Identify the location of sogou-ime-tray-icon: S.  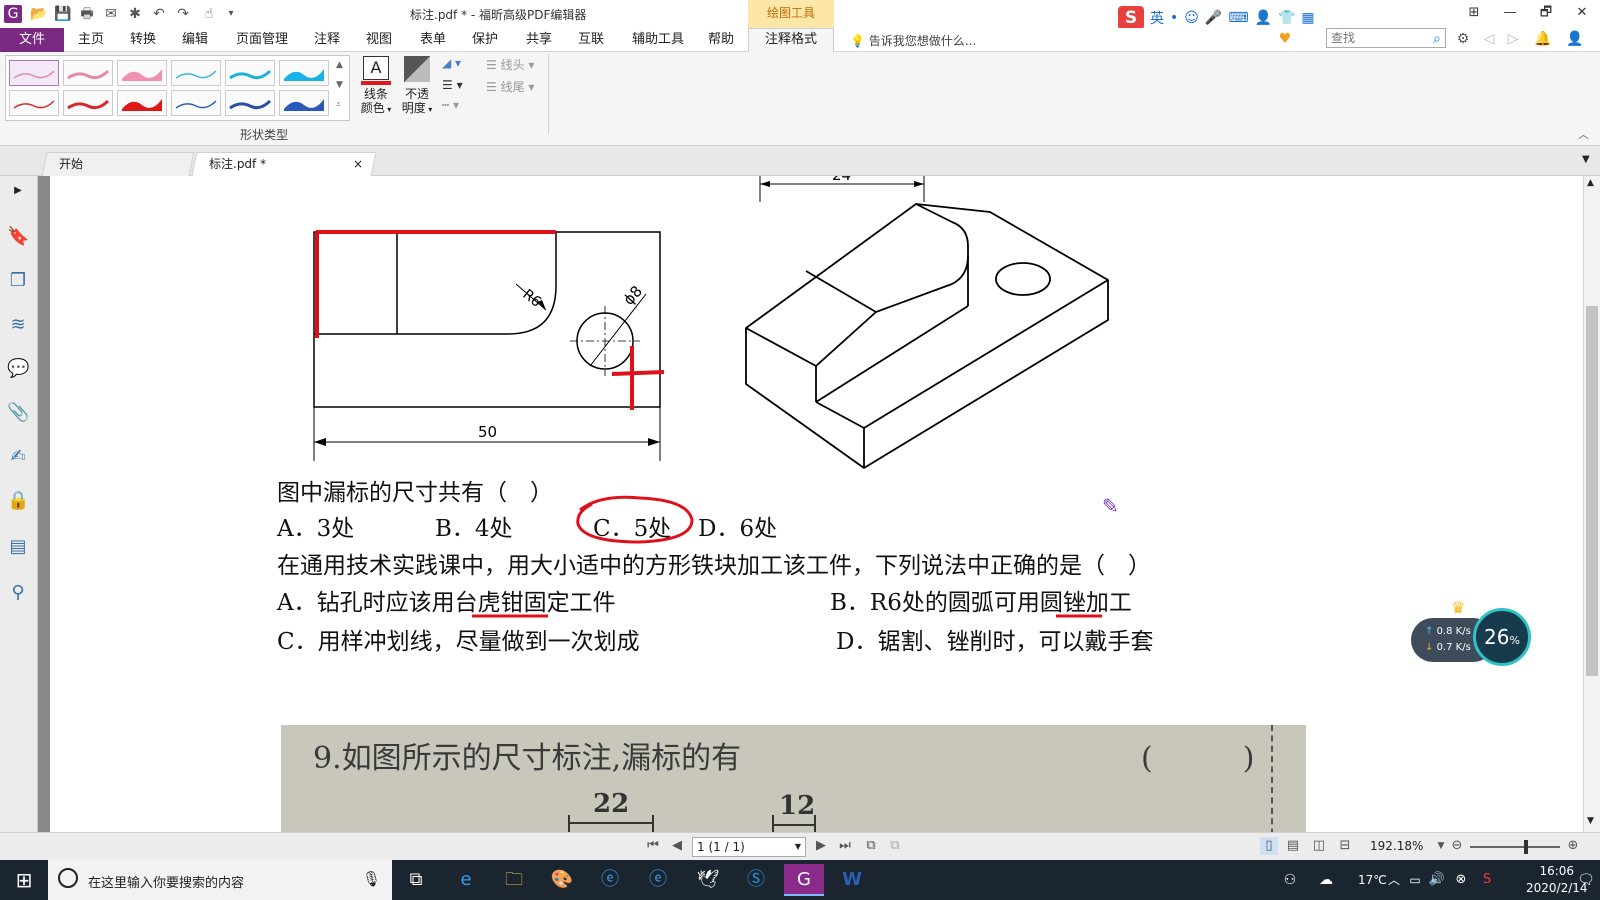
(1487, 880).